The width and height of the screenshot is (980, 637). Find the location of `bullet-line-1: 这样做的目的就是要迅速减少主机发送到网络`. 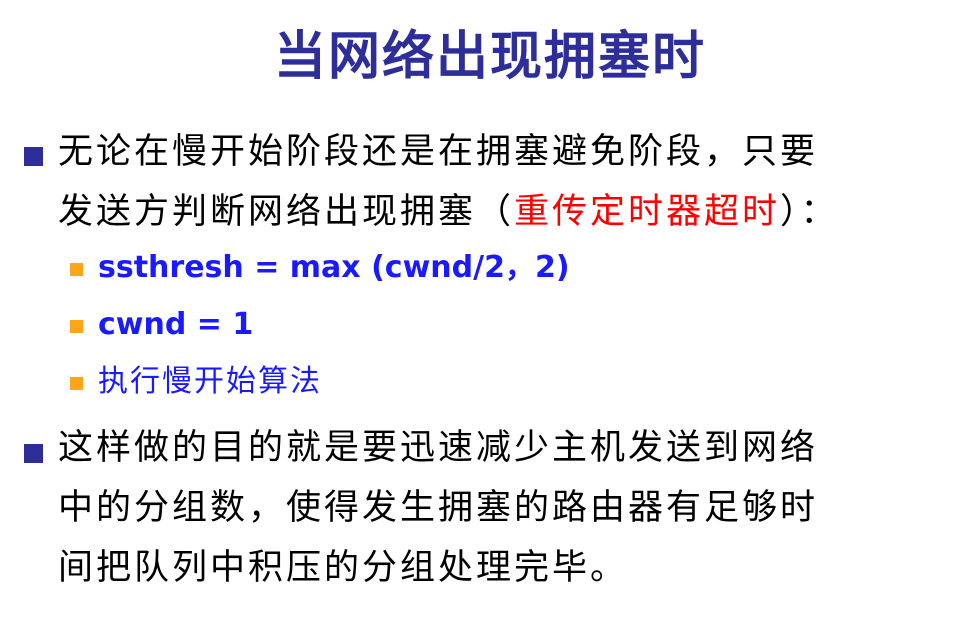

bullet-line-1: 这样做的目的就是要迅速减少主机发送到网络 is located at coordinates (438, 448).